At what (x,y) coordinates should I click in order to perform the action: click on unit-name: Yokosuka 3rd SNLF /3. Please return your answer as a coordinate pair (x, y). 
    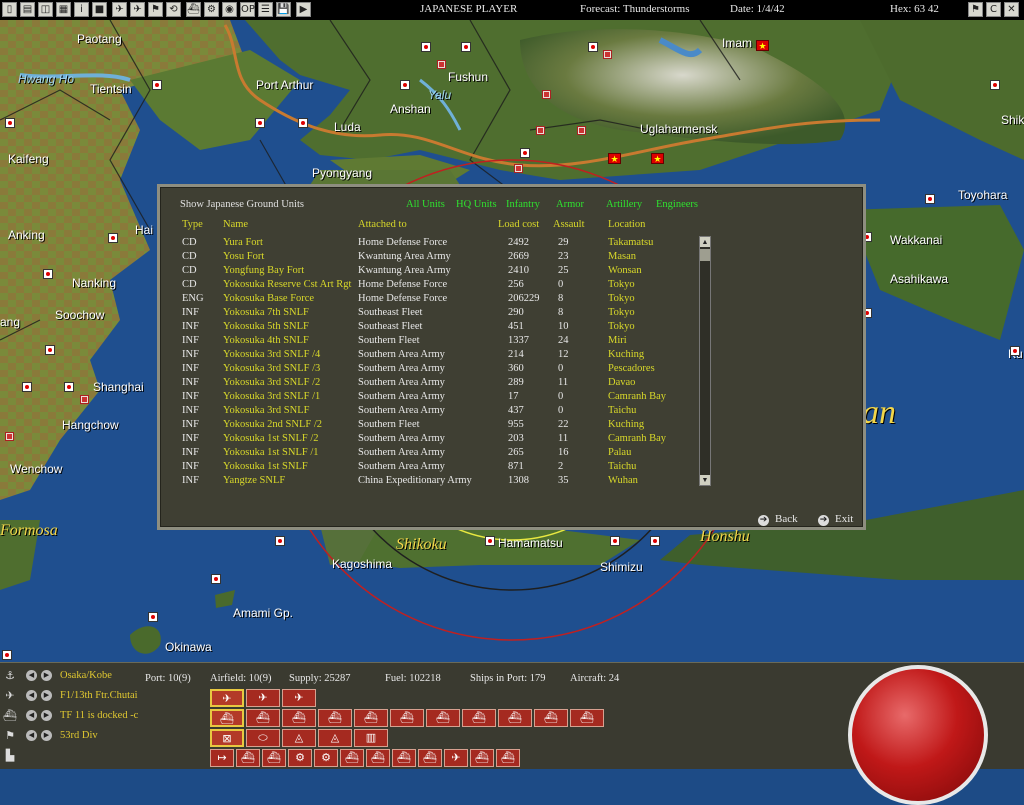
    Looking at the image, I should click on (271, 368).